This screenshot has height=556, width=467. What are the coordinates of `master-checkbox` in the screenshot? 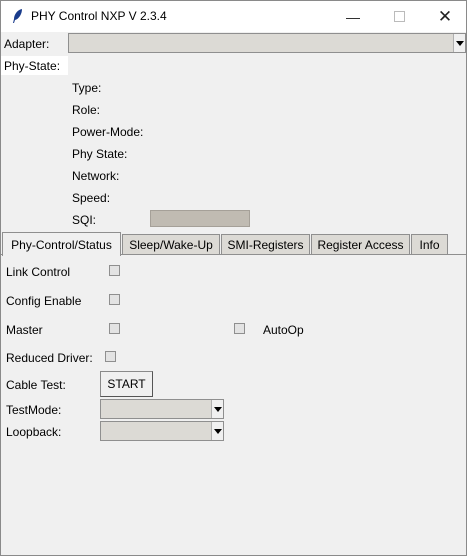 It's located at (114, 328).